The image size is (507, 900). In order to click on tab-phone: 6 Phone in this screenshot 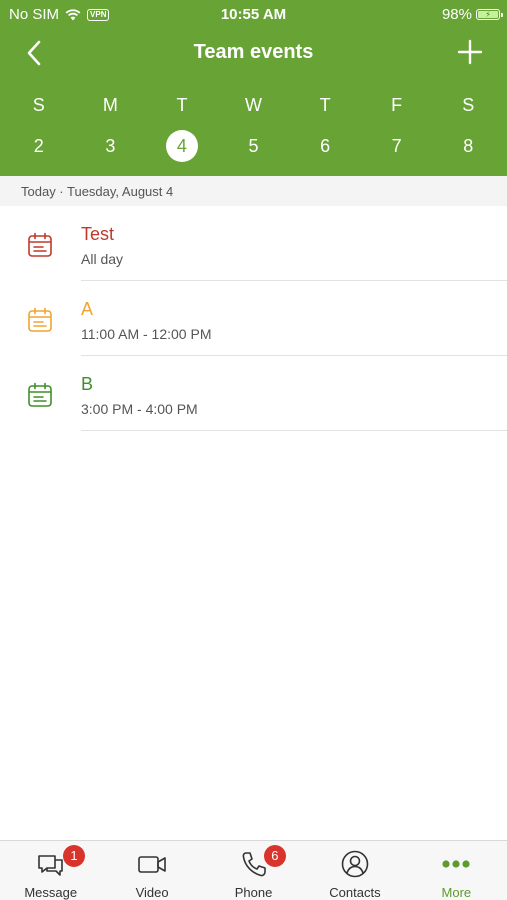, I will do `click(253, 870)`.